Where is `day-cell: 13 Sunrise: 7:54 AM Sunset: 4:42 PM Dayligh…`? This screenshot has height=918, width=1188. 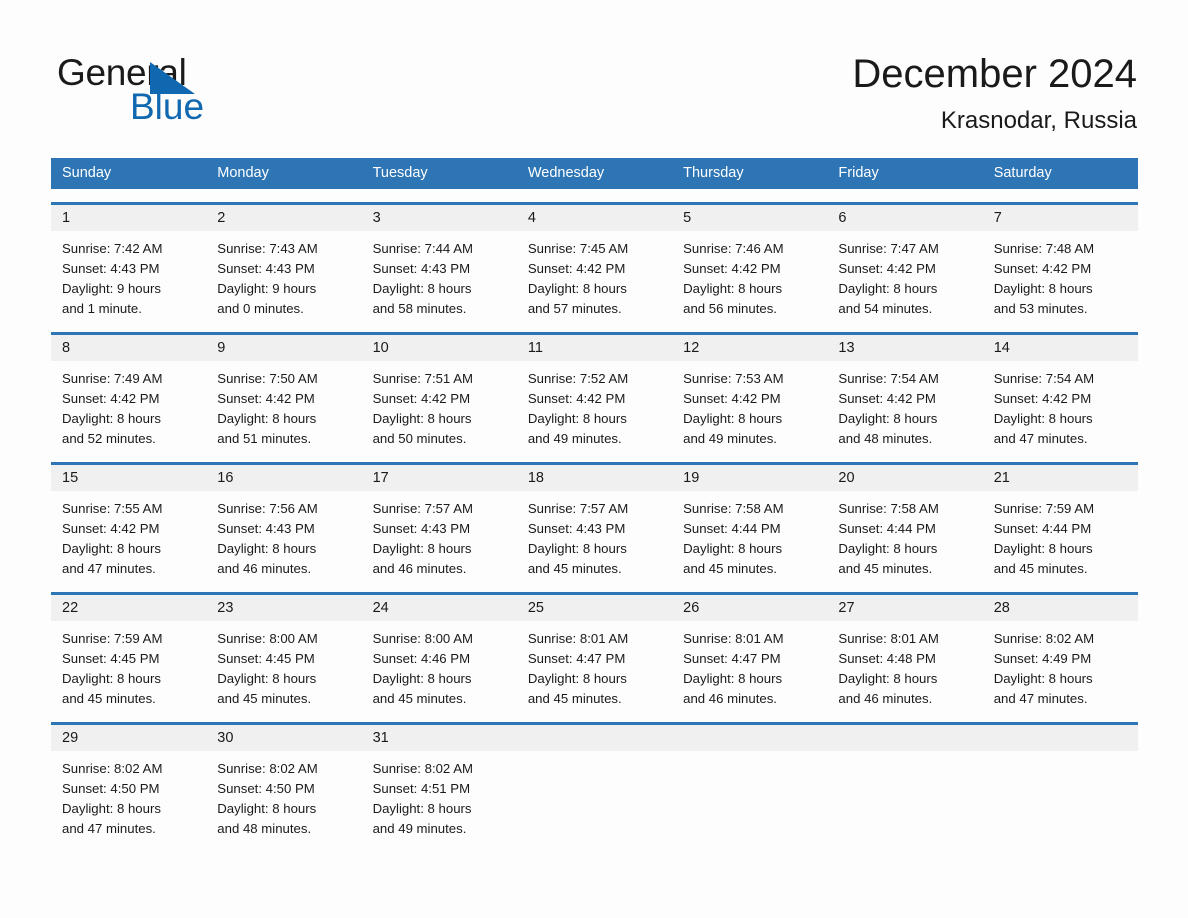 day-cell: 13 Sunrise: 7:54 AM Sunset: 4:42 PM Dayligh… is located at coordinates (905, 392).